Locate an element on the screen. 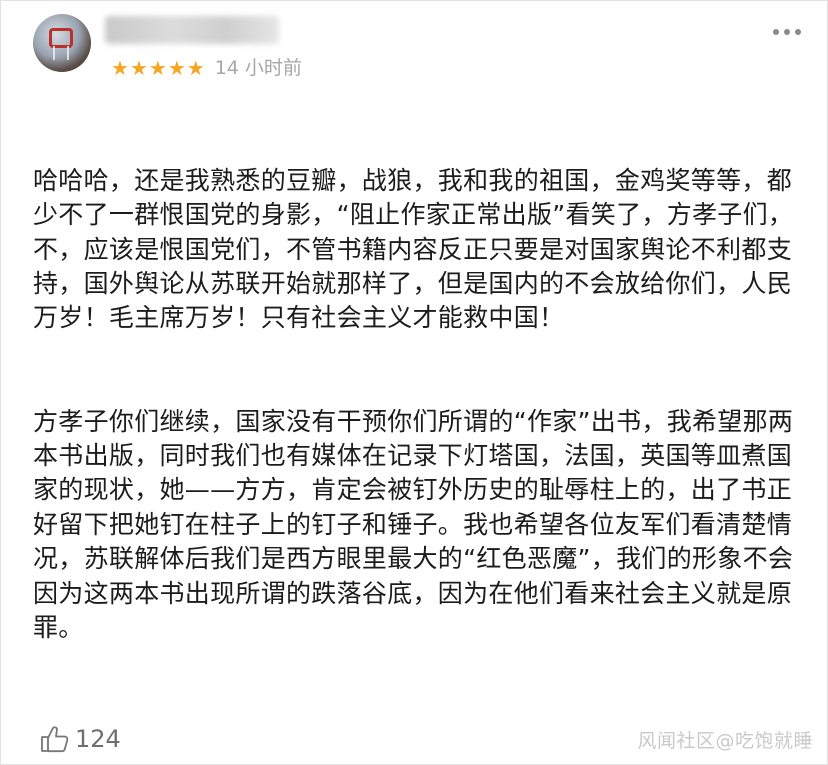  like-button: 124 is located at coordinates (80, 739).